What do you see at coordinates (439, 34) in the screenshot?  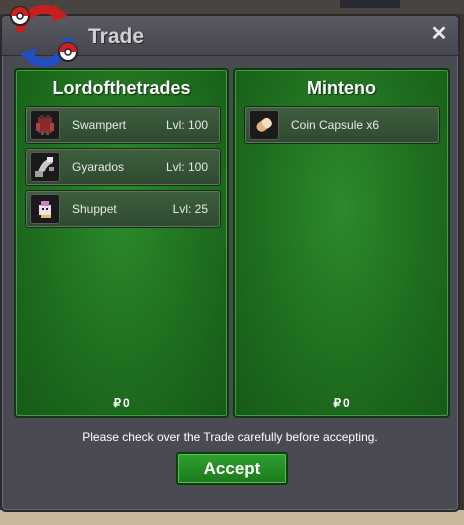 I see `close-button: ✕` at bounding box center [439, 34].